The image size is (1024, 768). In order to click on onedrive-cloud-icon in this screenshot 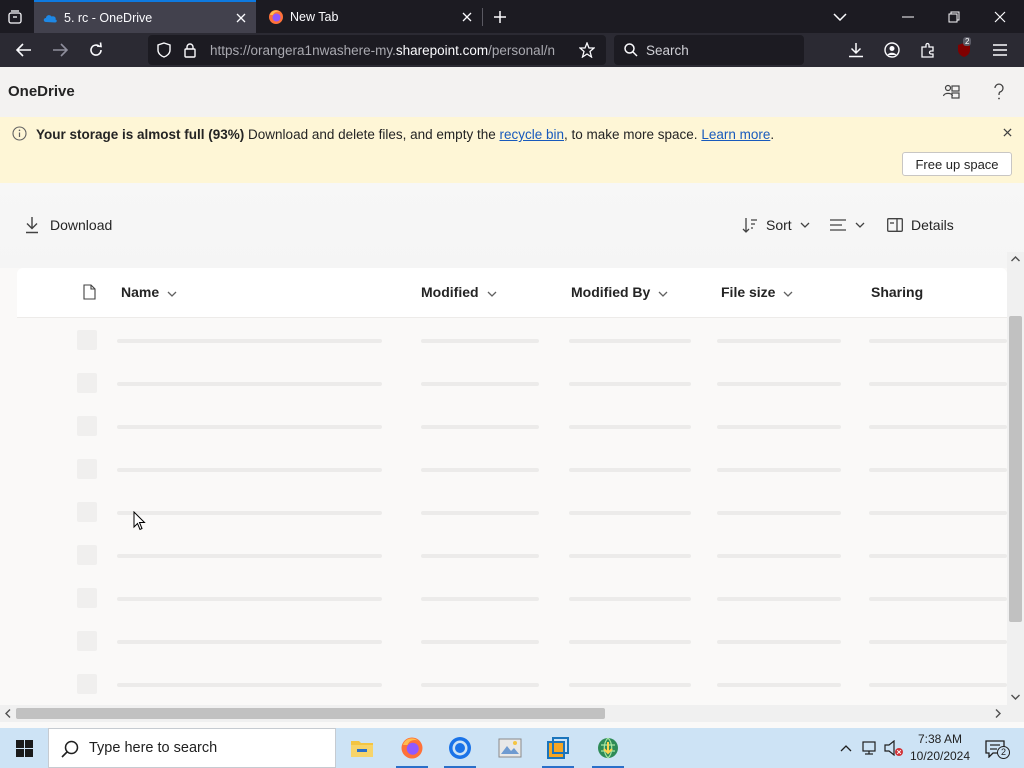, I will do `click(50, 18)`.